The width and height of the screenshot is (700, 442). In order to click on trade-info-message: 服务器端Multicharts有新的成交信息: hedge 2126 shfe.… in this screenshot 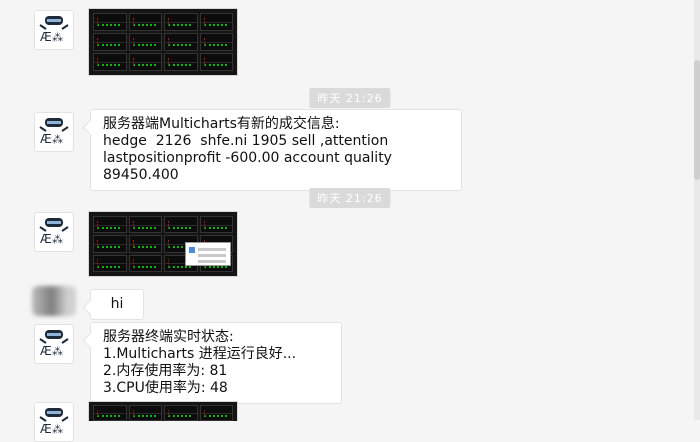, I will do `click(276, 150)`.